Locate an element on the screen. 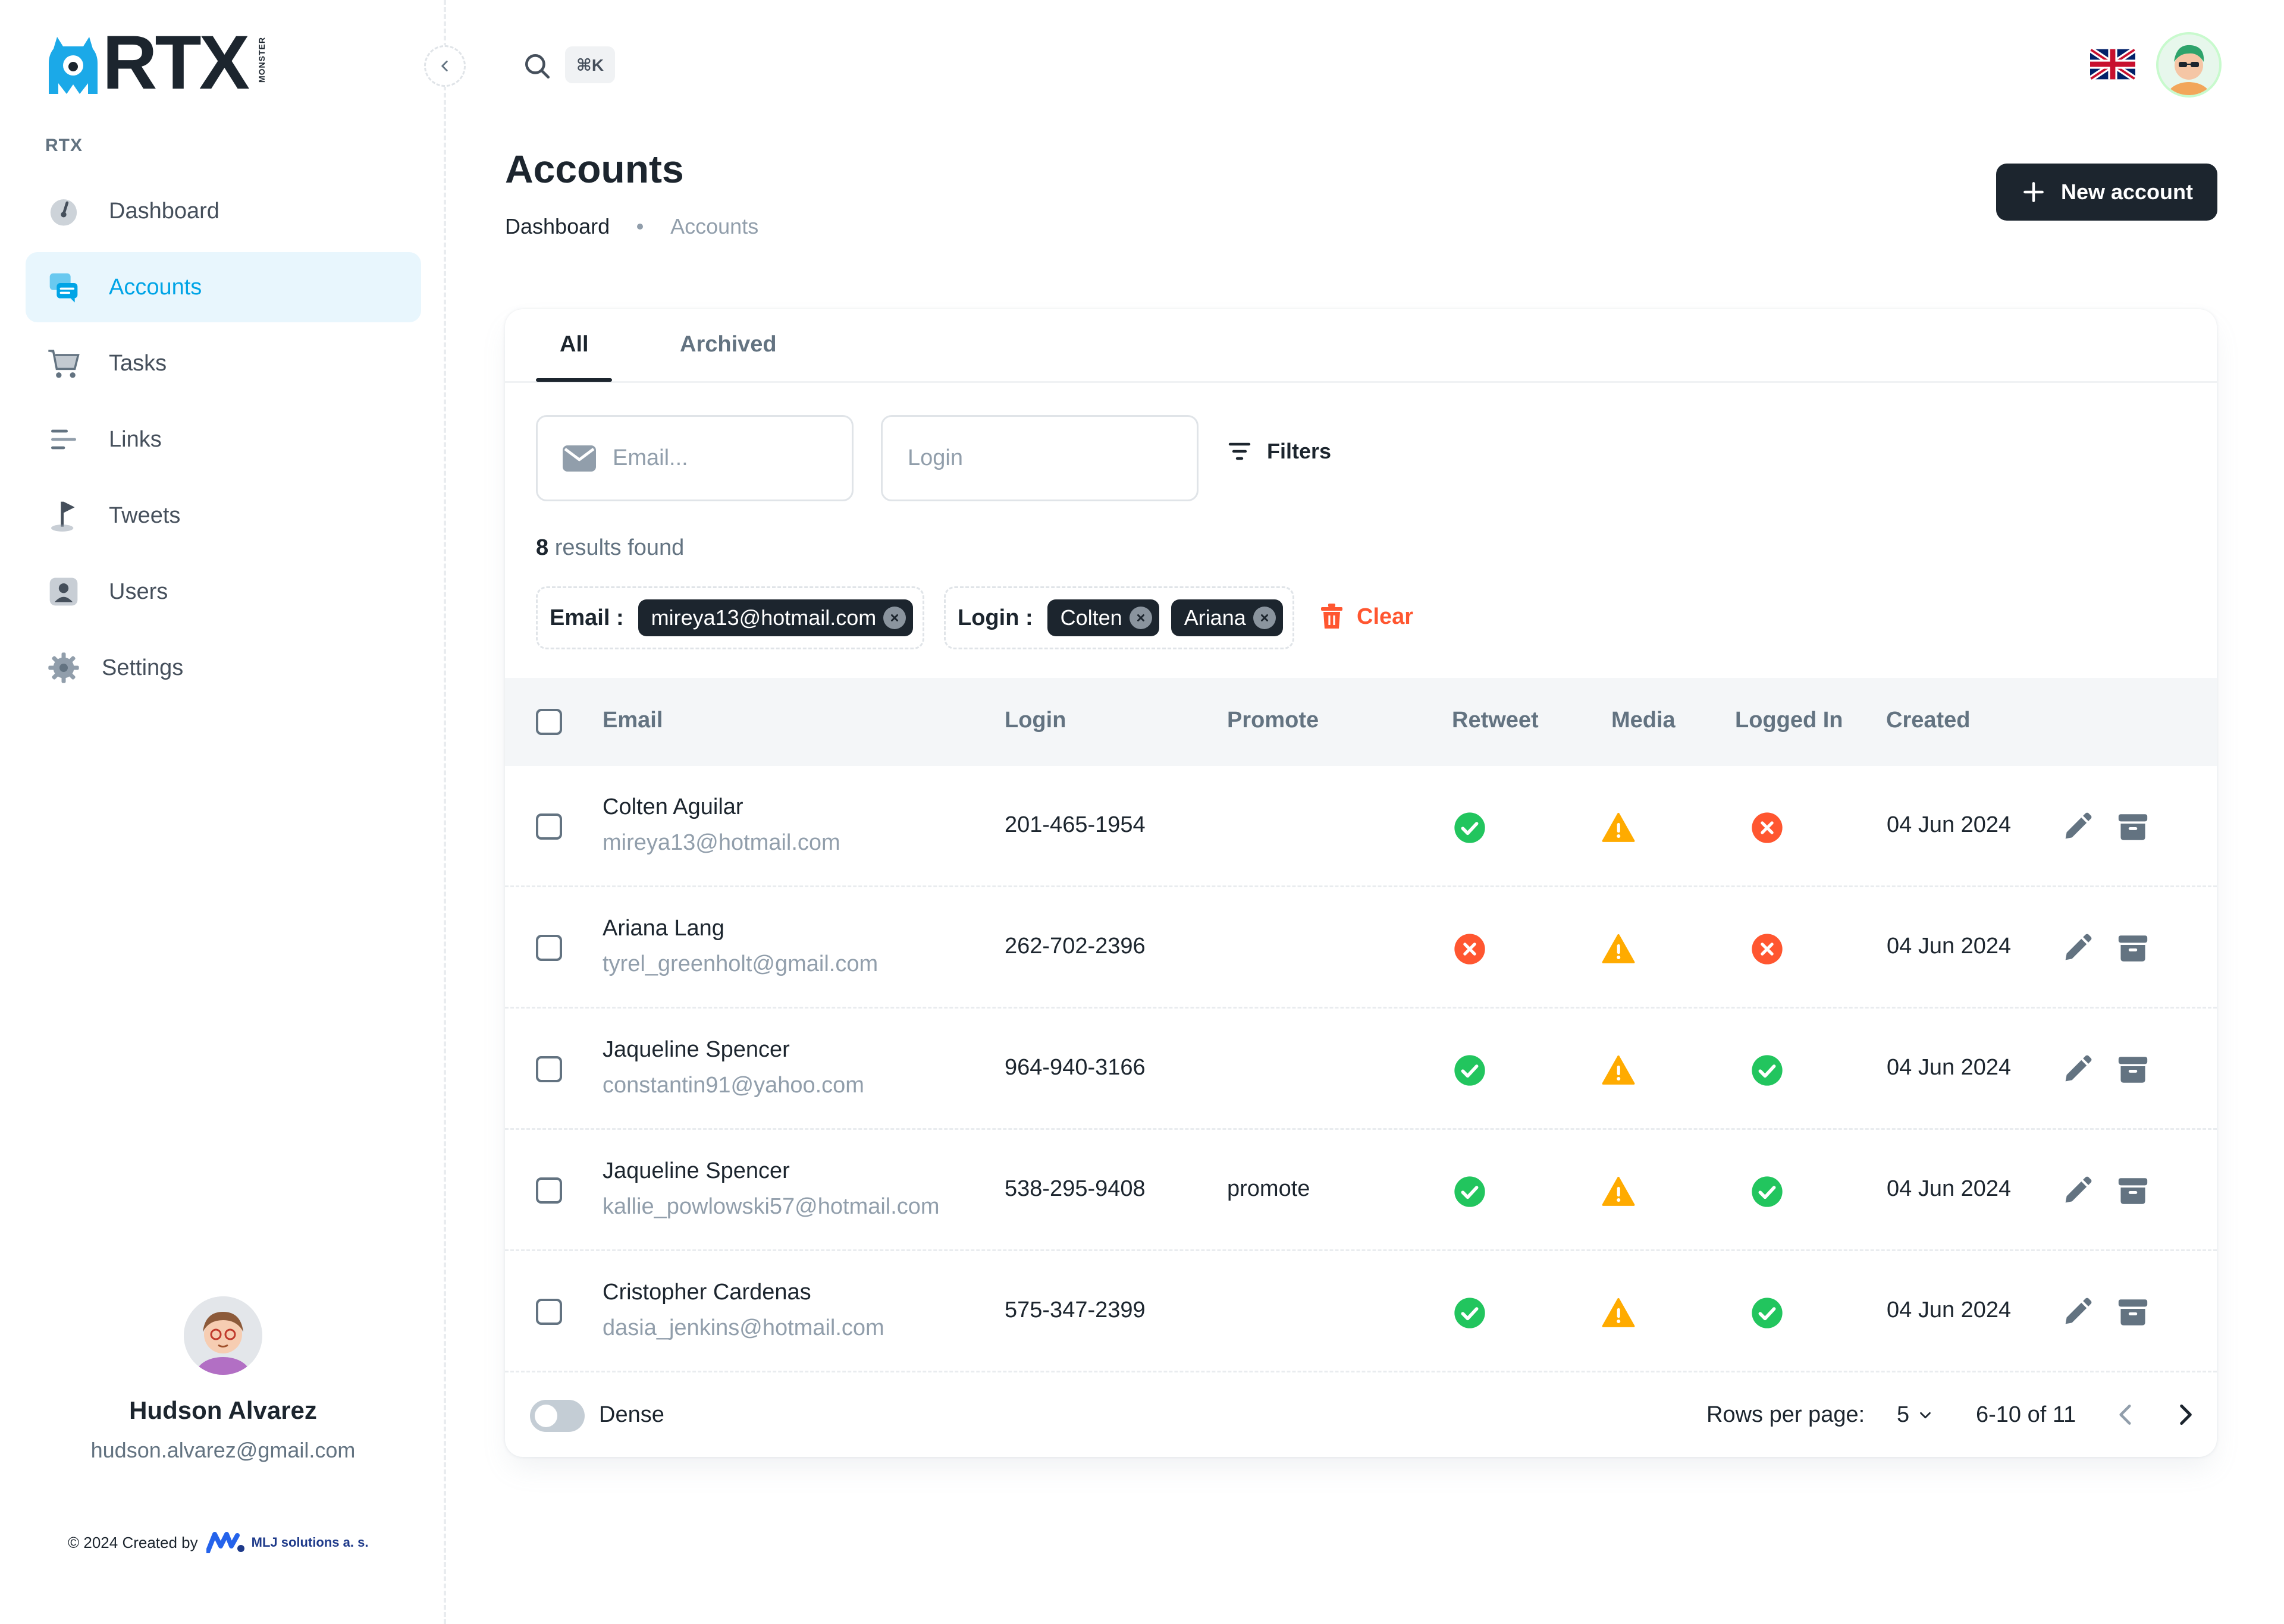  footer-credit: © 2024 Created by MLJ solutions a. s. is located at coordinates (218, 1543).